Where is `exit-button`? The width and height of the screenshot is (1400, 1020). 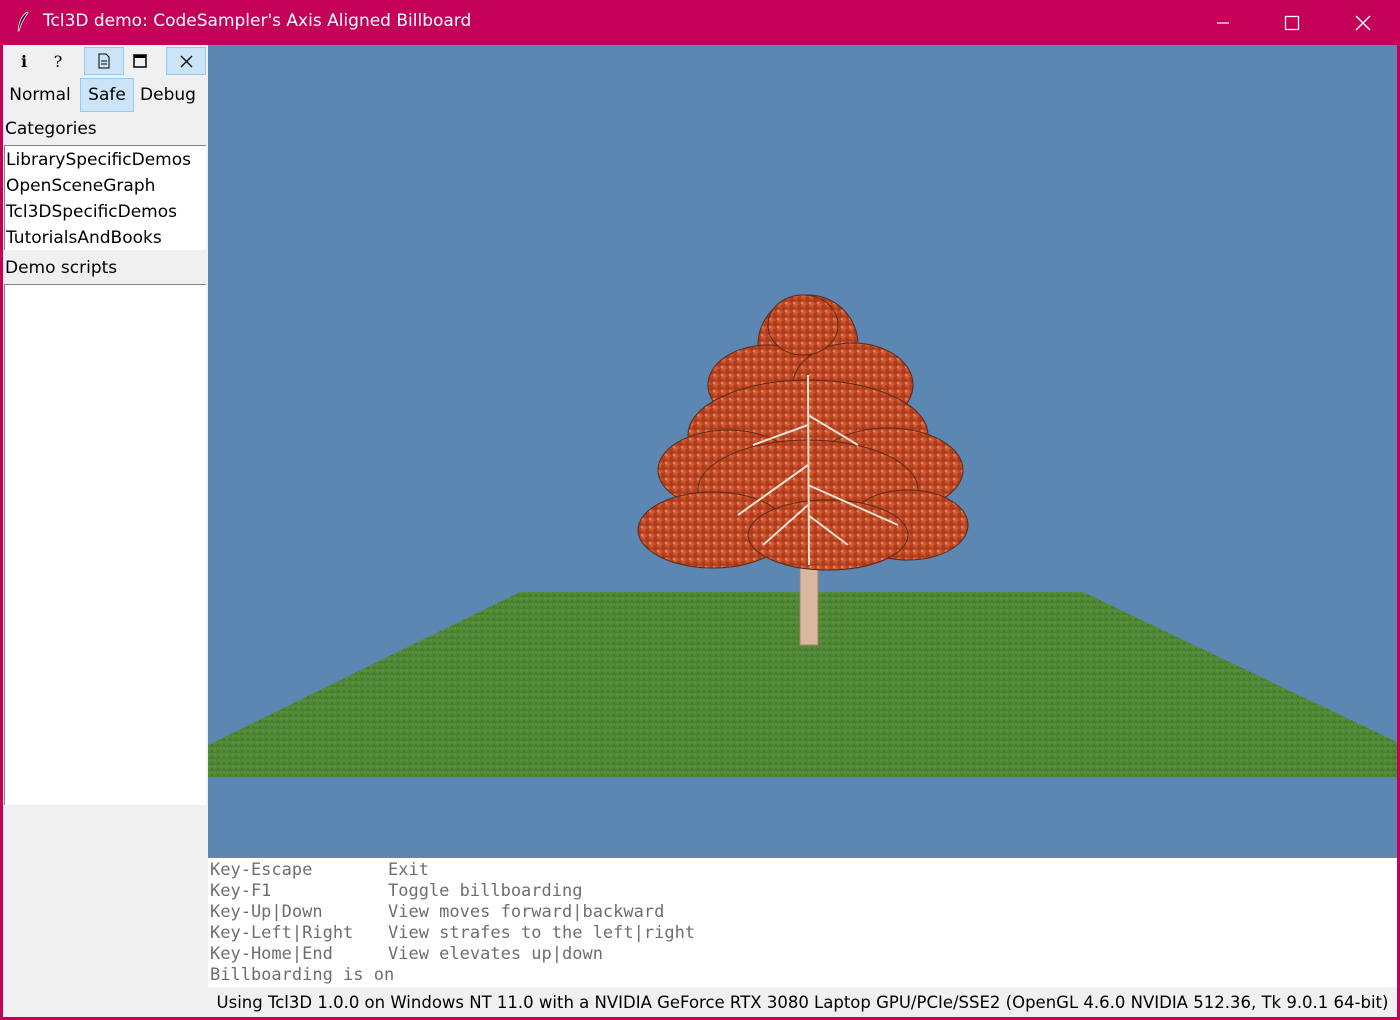
exit-button is located at coordinates (186, 61).